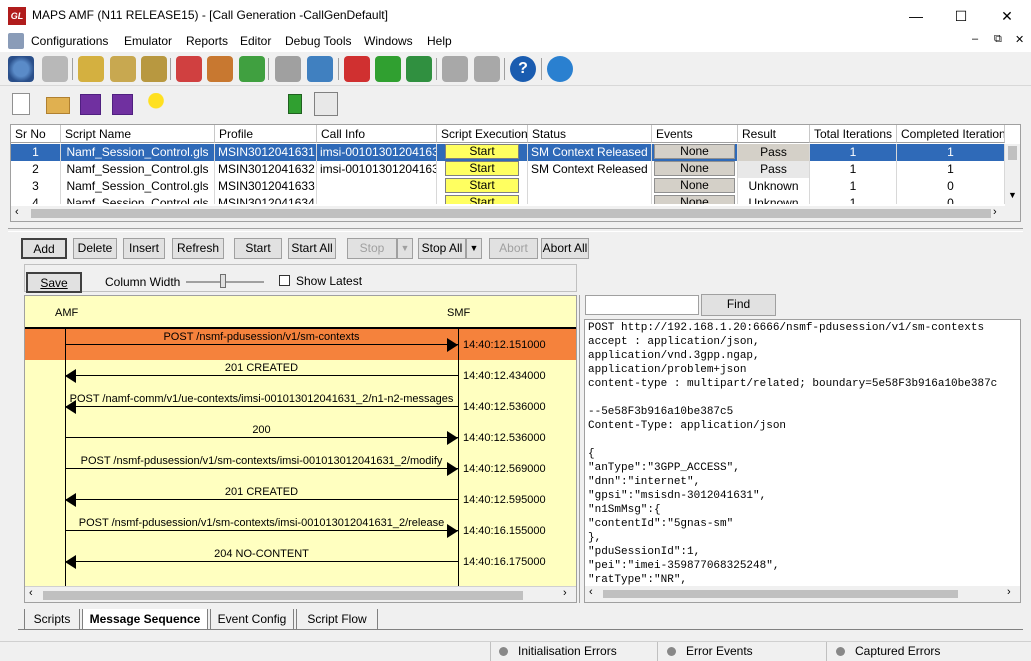 The image size is (1031, 661). I want to click on refresh-button: Refresh, so click(198, 248).